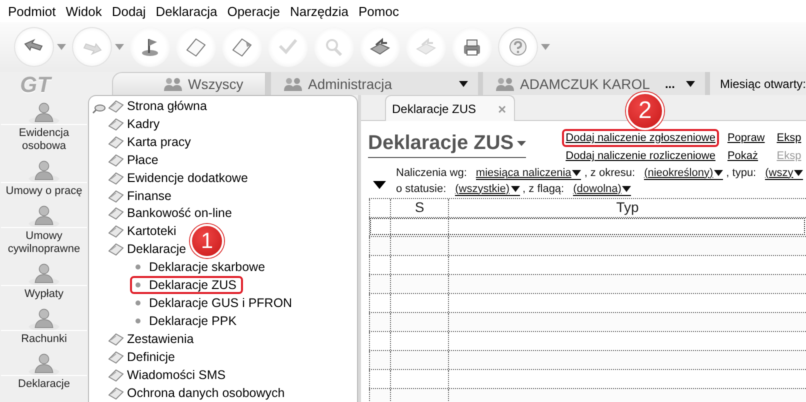 The image size is (806, 402). I want to click on tree-item: Strona główna, so click(157, 106).